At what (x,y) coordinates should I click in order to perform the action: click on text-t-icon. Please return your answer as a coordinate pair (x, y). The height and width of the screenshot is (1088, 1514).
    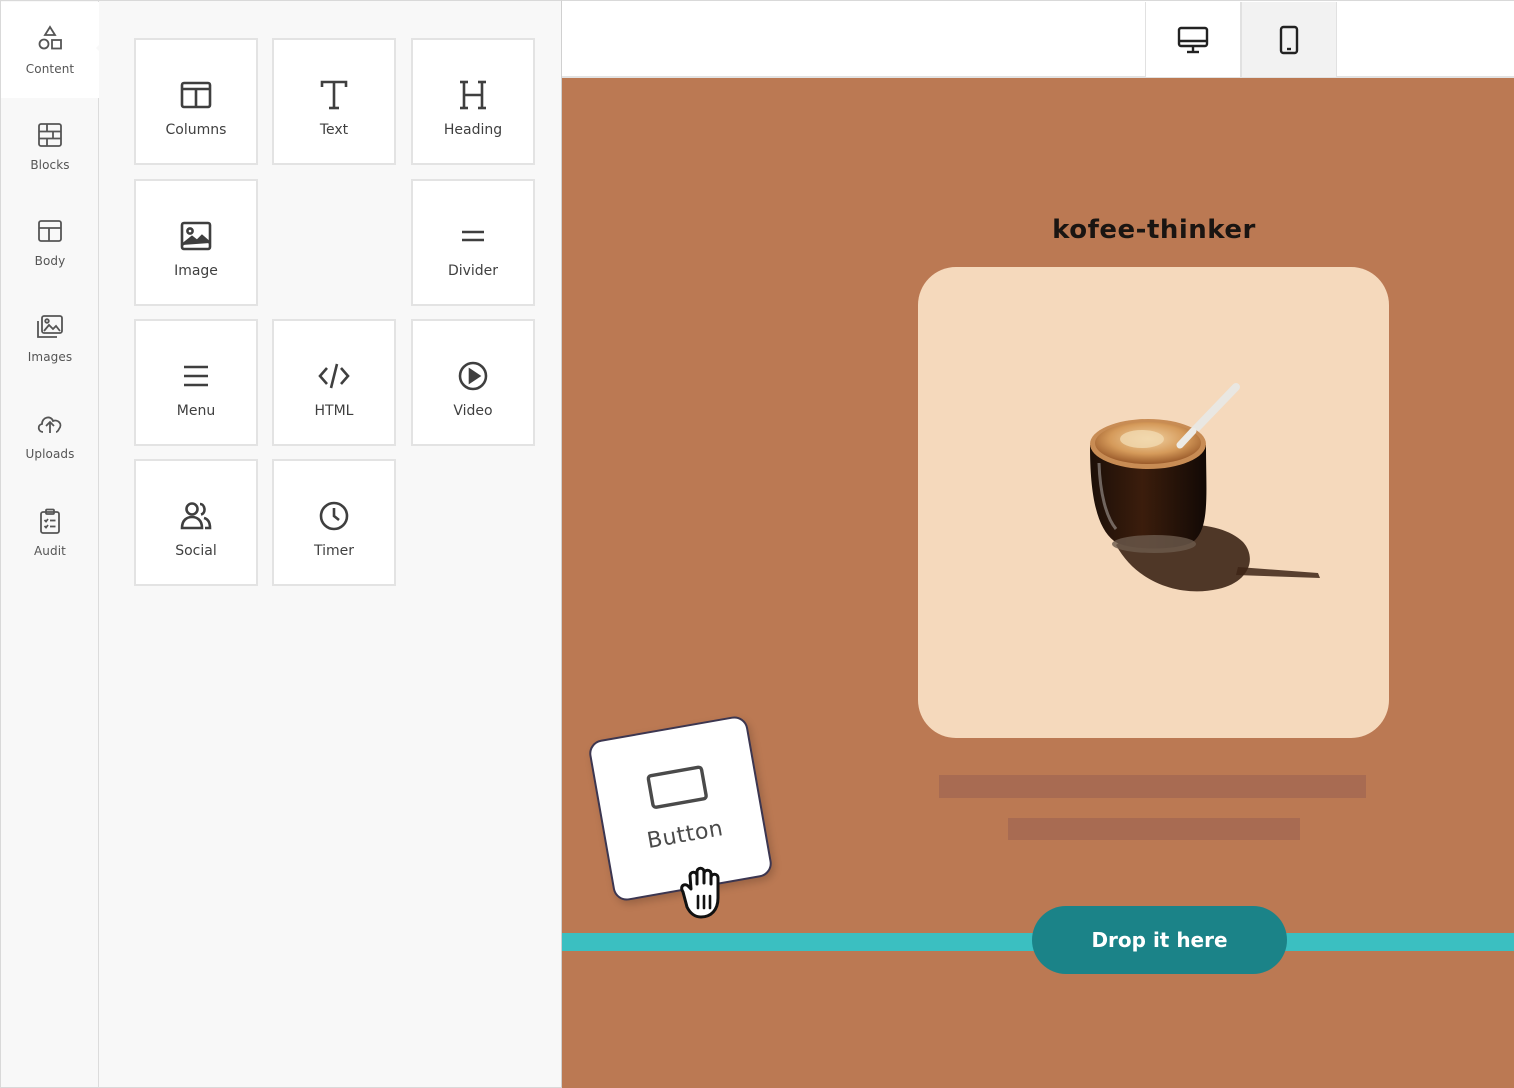
    Looking at the image, I should click on (334, 95).